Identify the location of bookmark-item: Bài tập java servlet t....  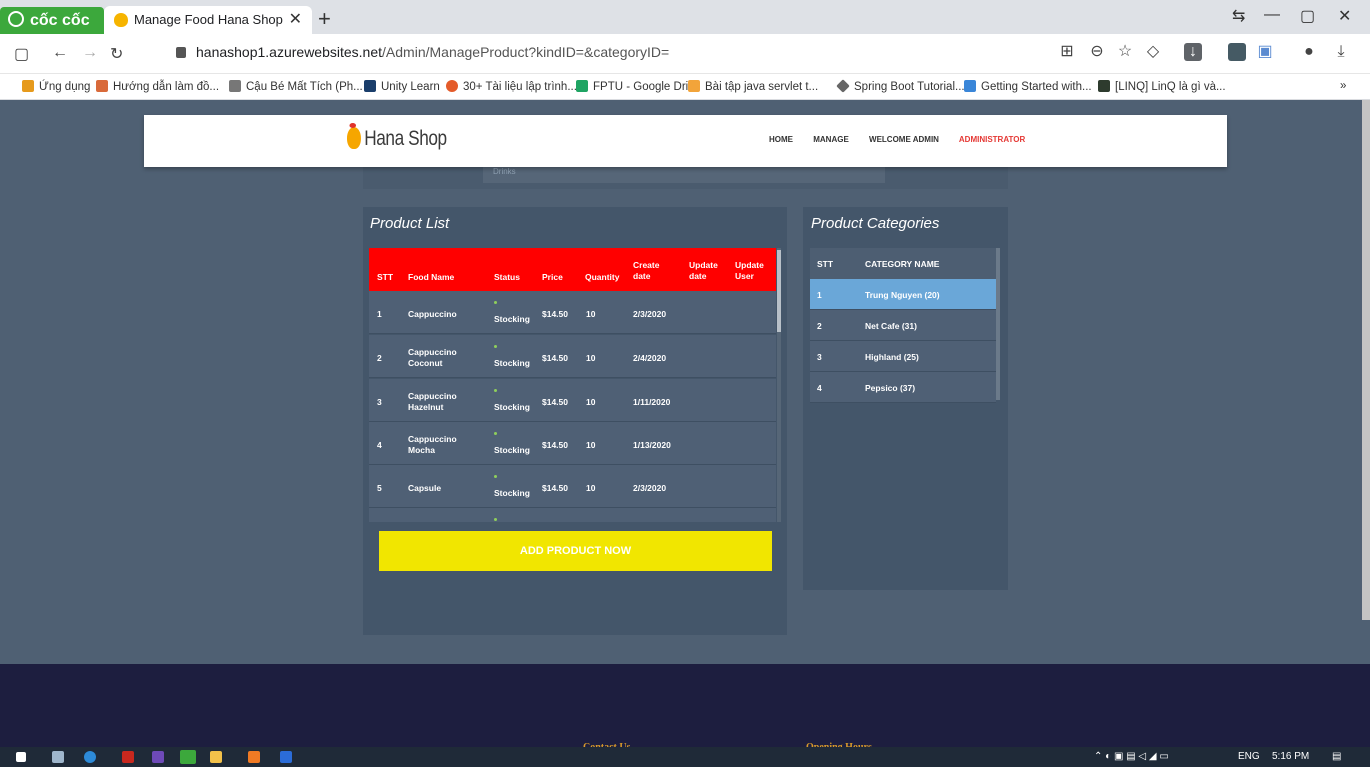
(753, 86).